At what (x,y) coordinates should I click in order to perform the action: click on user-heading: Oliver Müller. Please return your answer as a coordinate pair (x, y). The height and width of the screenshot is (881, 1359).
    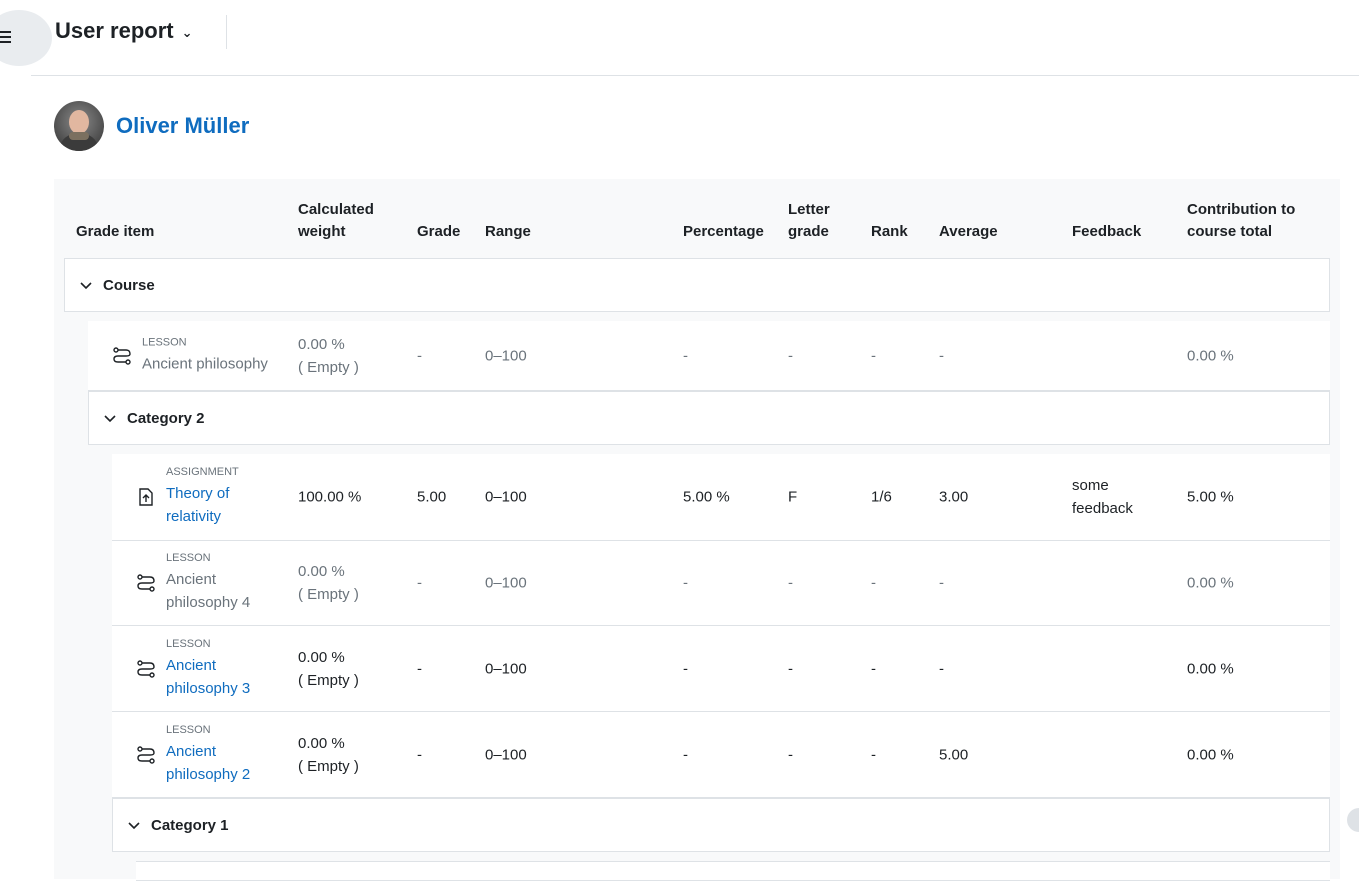
    Looking at the image, I should click on (151, 126).